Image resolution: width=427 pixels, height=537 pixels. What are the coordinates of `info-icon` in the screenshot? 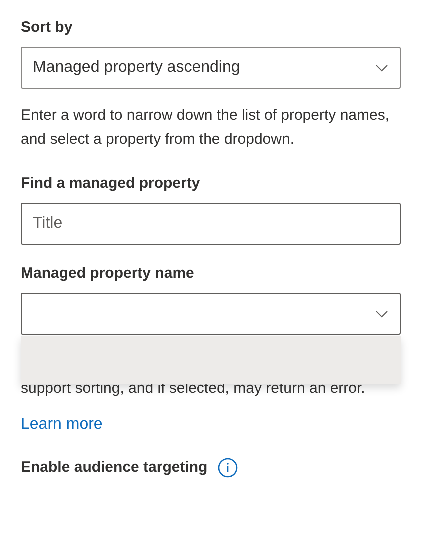 It's located at (228, 468).